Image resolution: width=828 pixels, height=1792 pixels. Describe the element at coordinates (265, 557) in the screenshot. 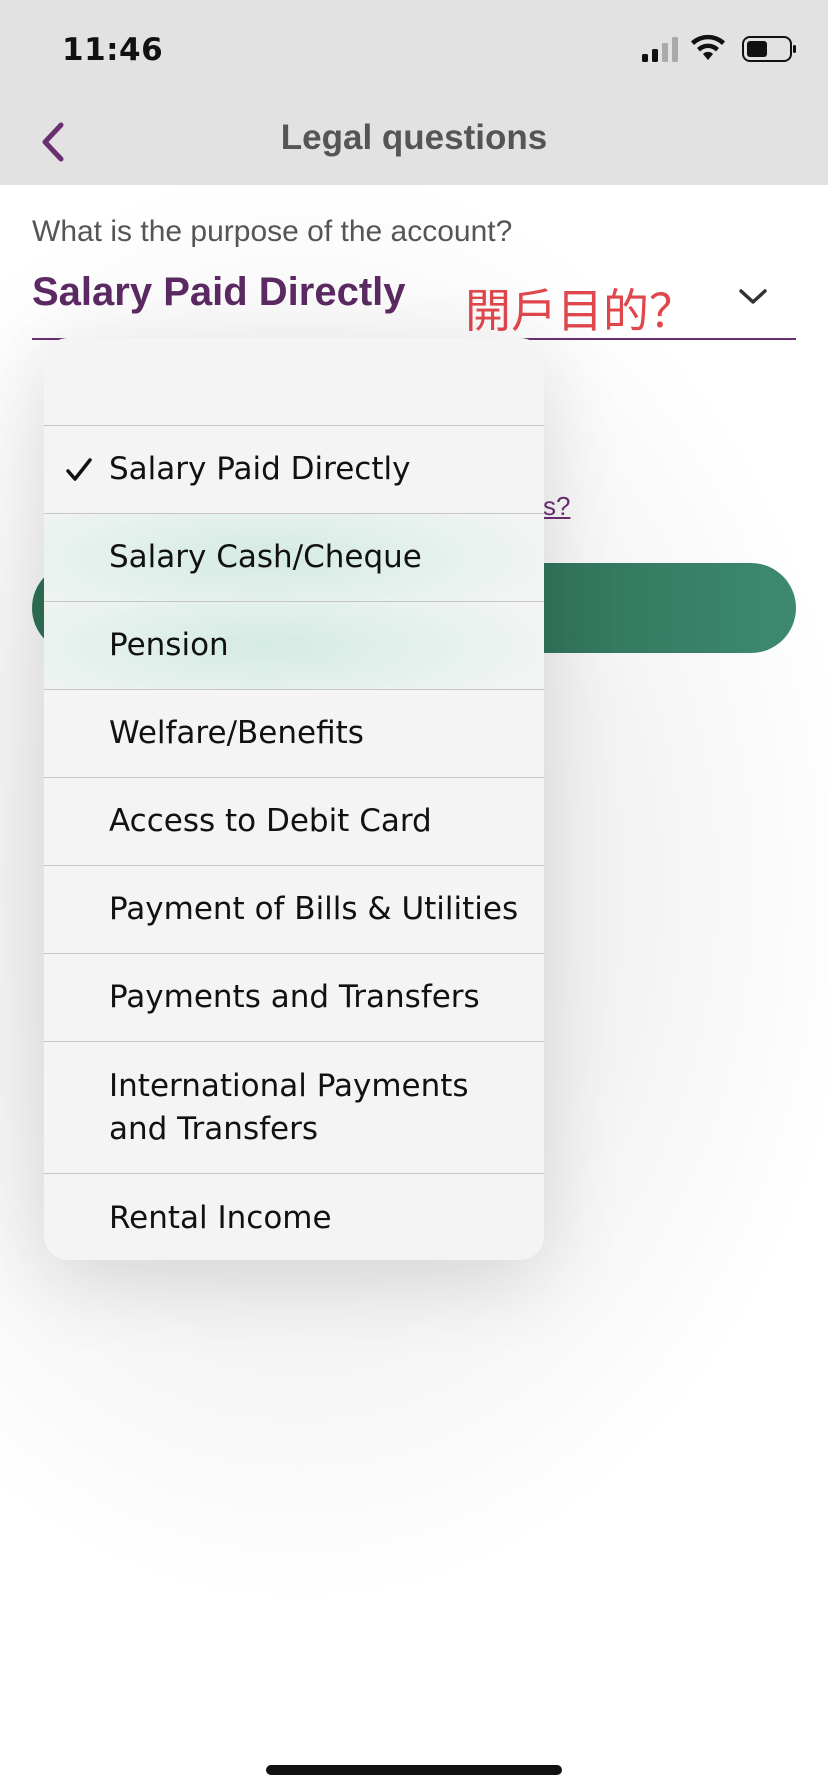

I see `menu-item-label: Salary Cash/Cheque` at that location.